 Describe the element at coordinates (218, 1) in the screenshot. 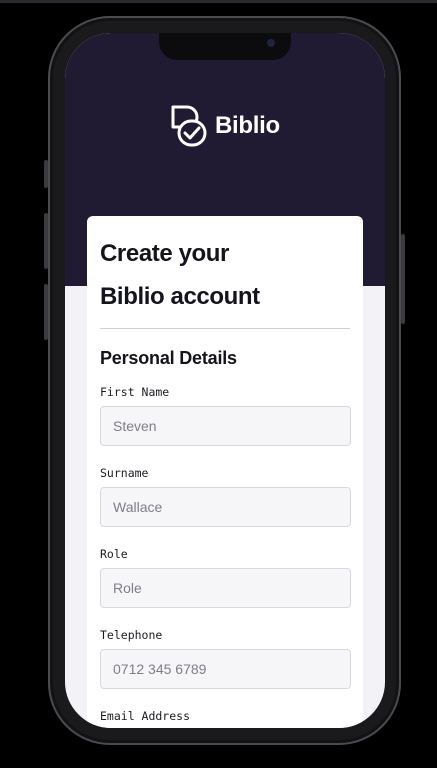

I see `window-top-strip` at that location.